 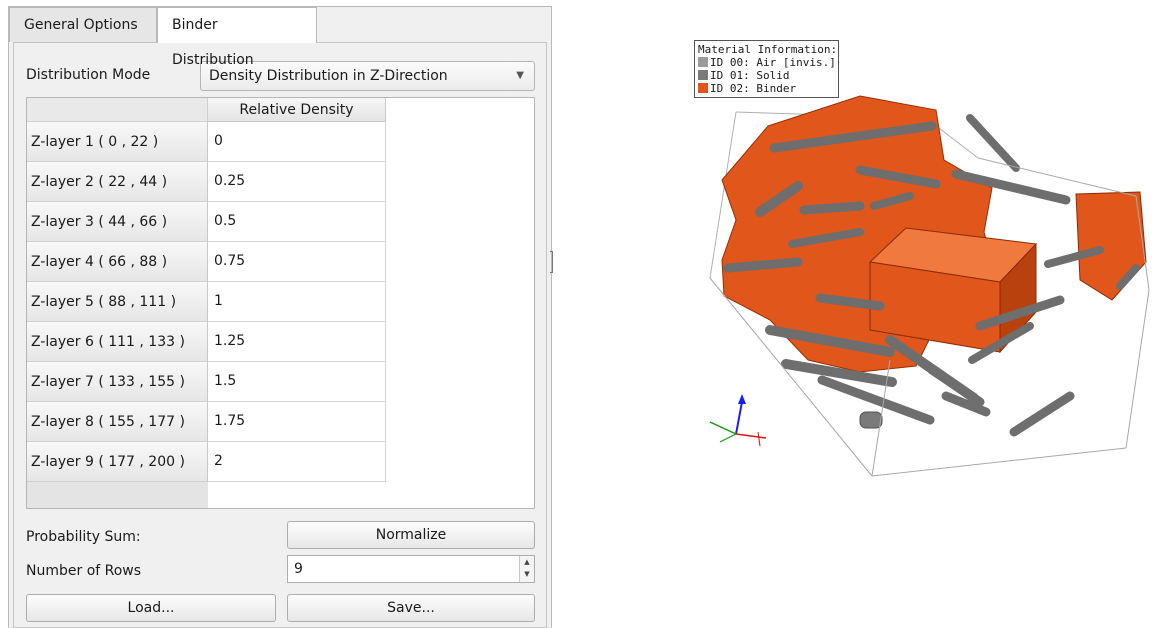 What do you see at coordinates (117, 262) in the screenshot?
I see `row-header-4: Z-layer 4 ( 66 , 88 )` at bounding box center [117, 262].